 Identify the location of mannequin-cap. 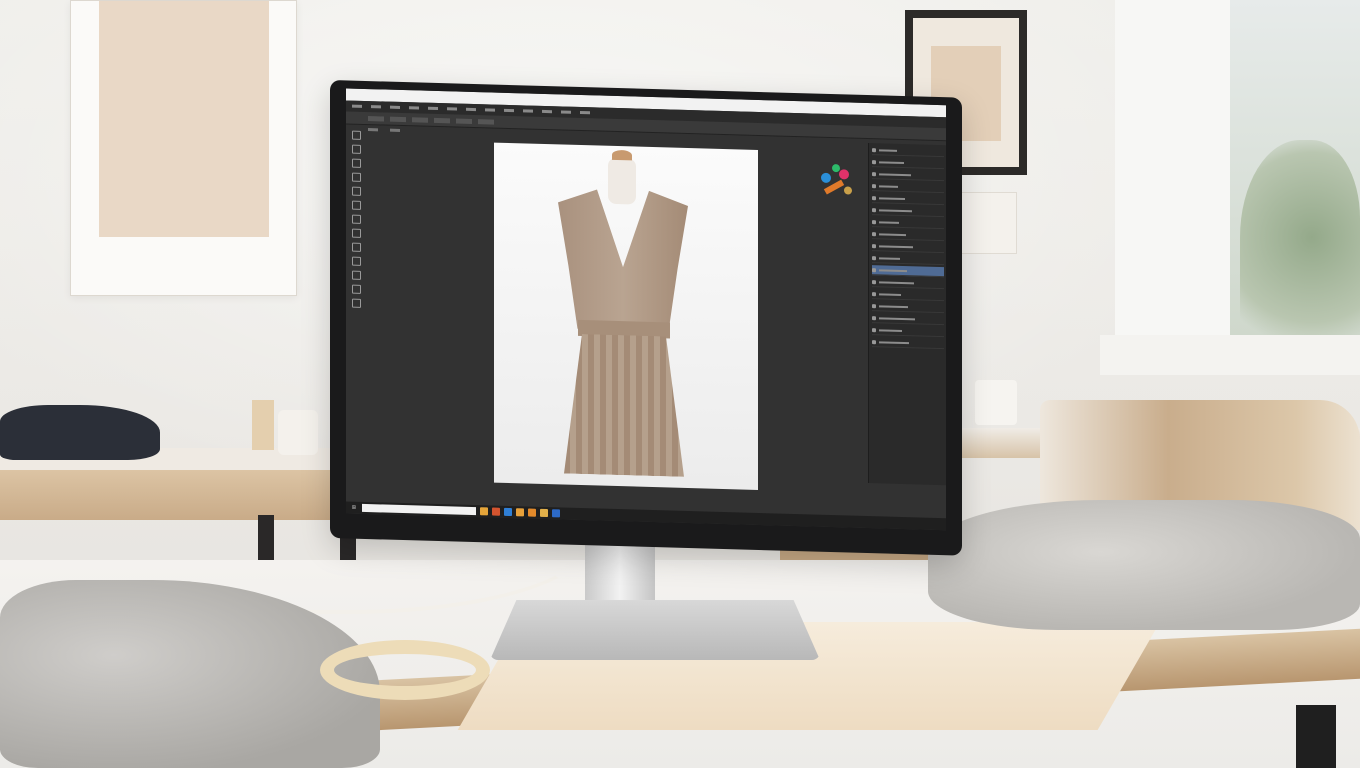
(622, 155).